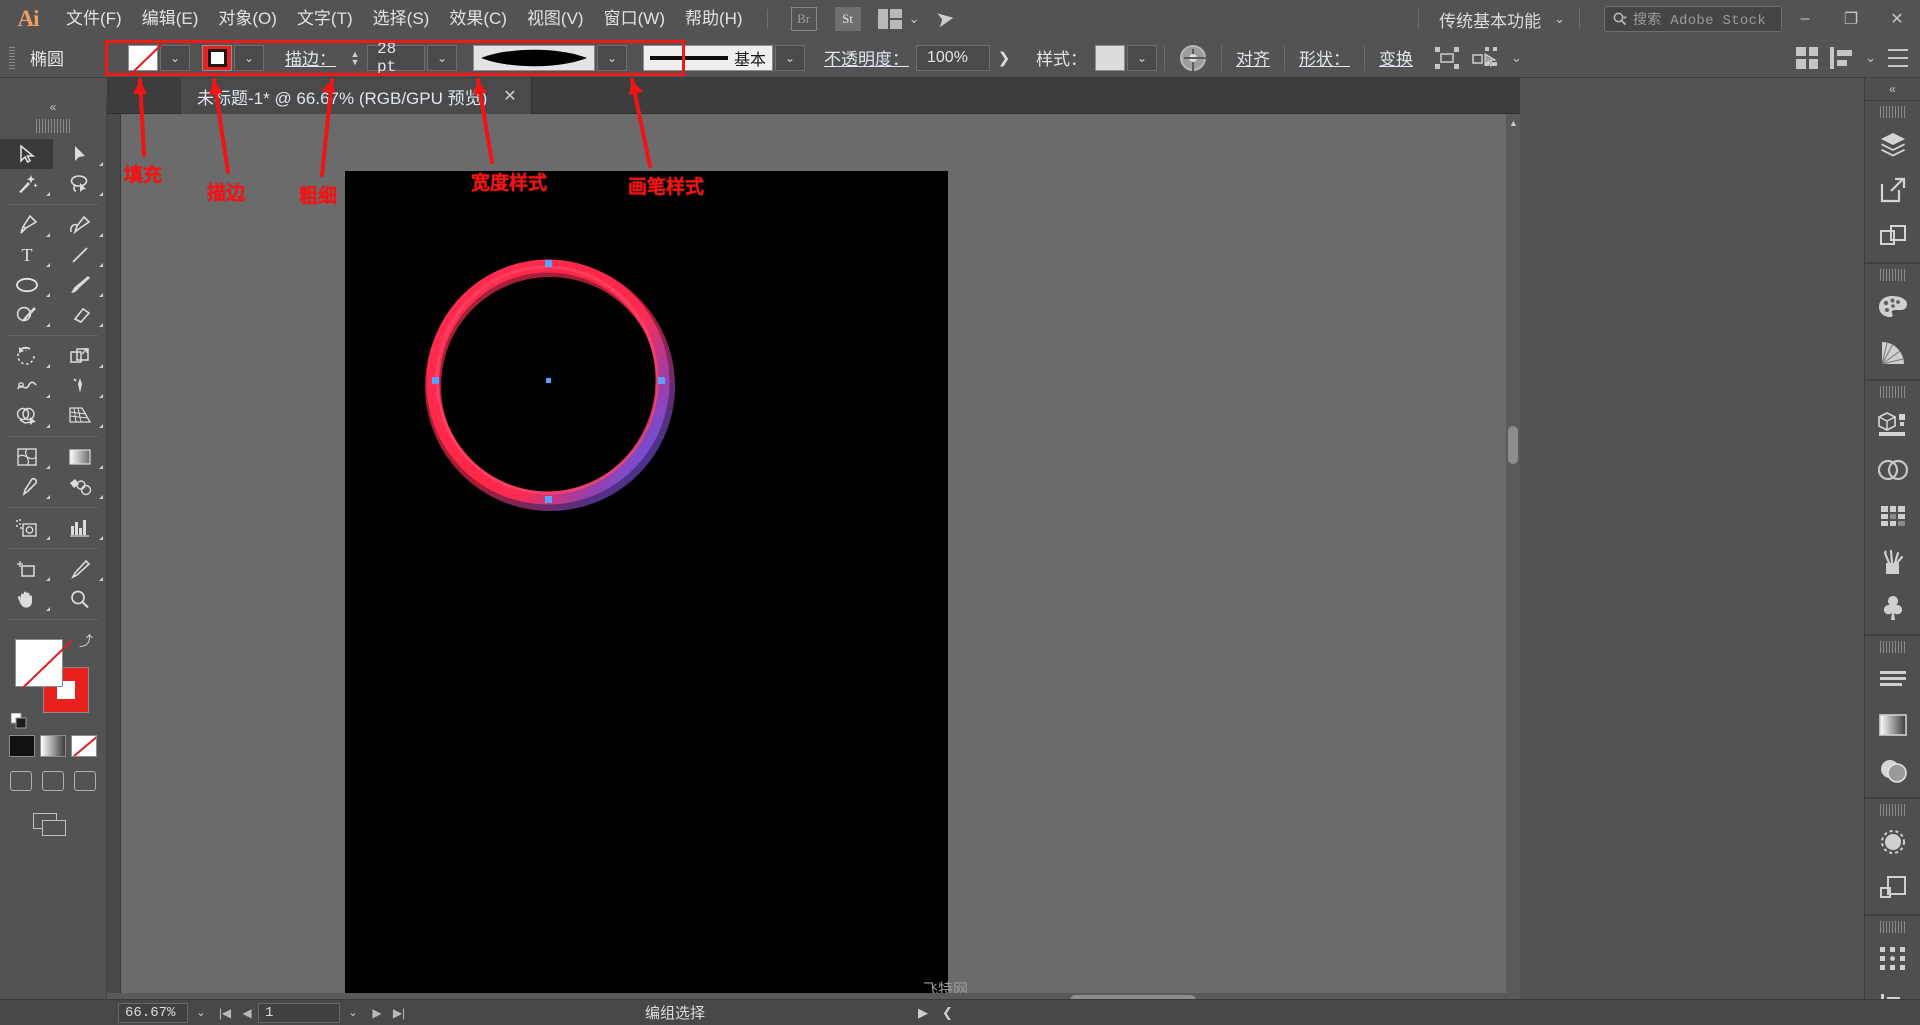  I want to click on direct-selection-tool, so click(79, 154).